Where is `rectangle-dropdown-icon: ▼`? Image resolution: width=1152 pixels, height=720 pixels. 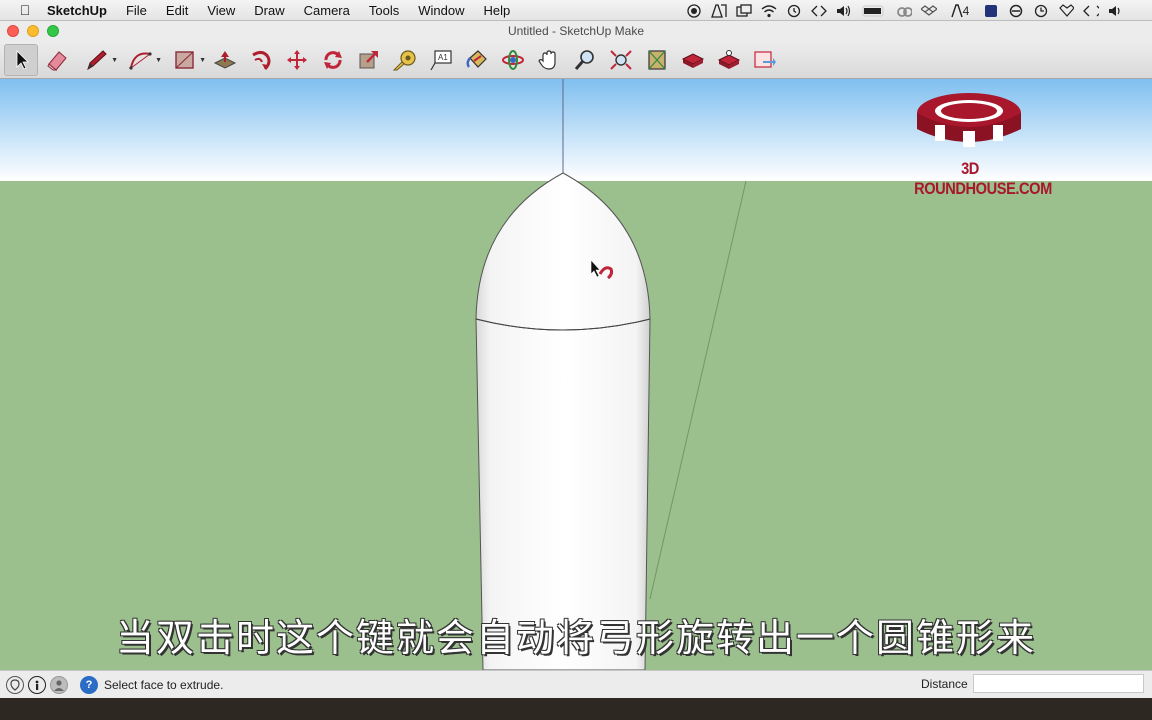 rectangle-dropdown-icon: ▼ is located at coordinates (202, 60).